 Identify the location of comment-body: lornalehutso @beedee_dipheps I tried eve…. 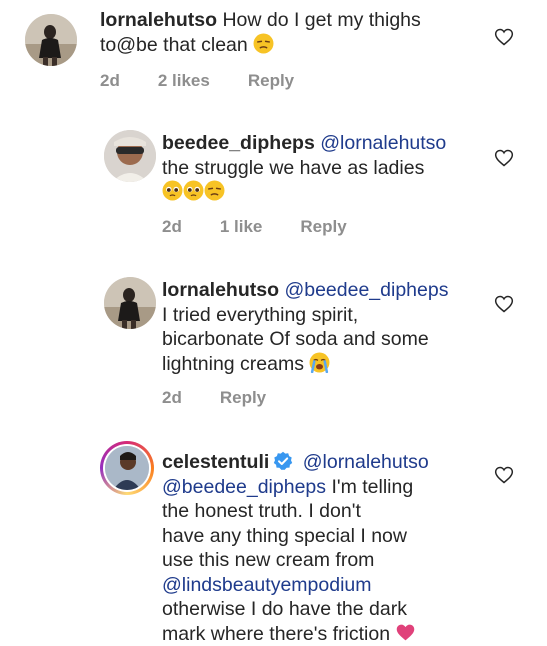
(305, 327).